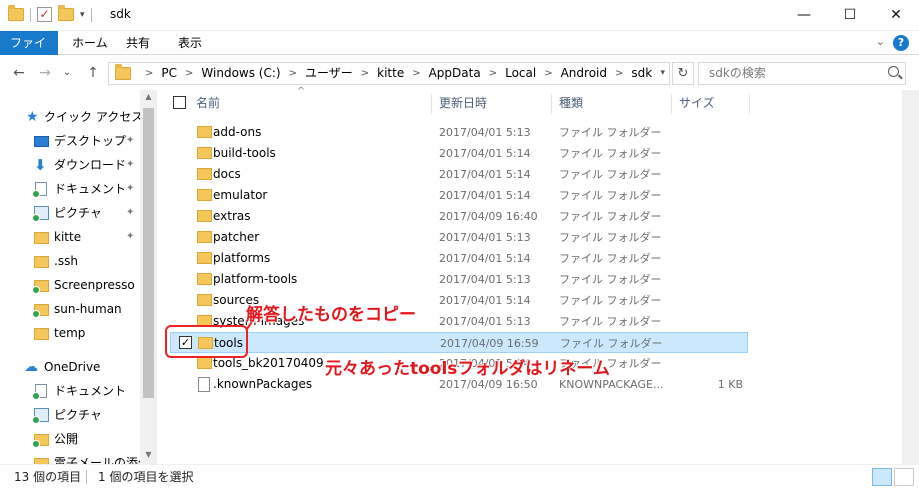 The width and height of the screenshot is (919, 488). What do you see at coordinates (910, 277) in the screenshot?
I see `file-list-scrollbar` at bounding box center [910, 277].